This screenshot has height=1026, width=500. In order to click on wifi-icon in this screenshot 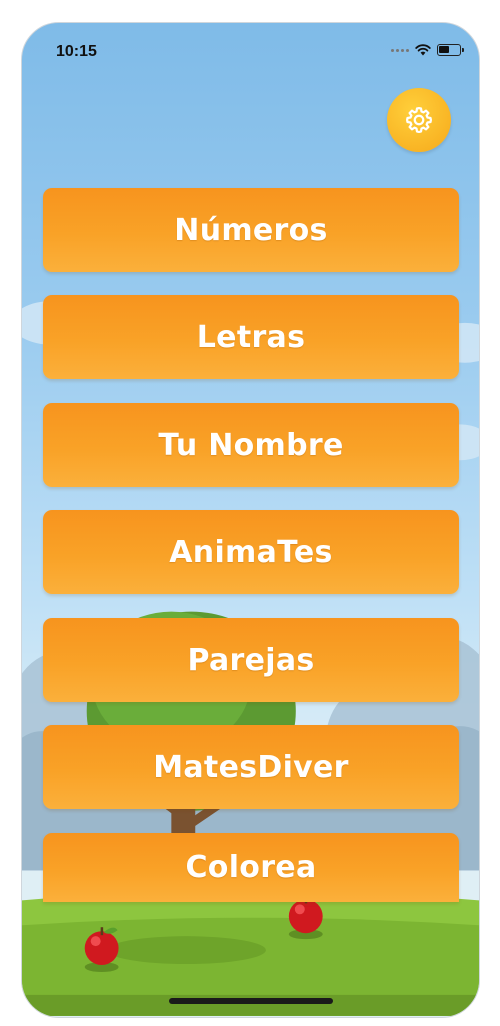, I will do `click(423, 50)`.